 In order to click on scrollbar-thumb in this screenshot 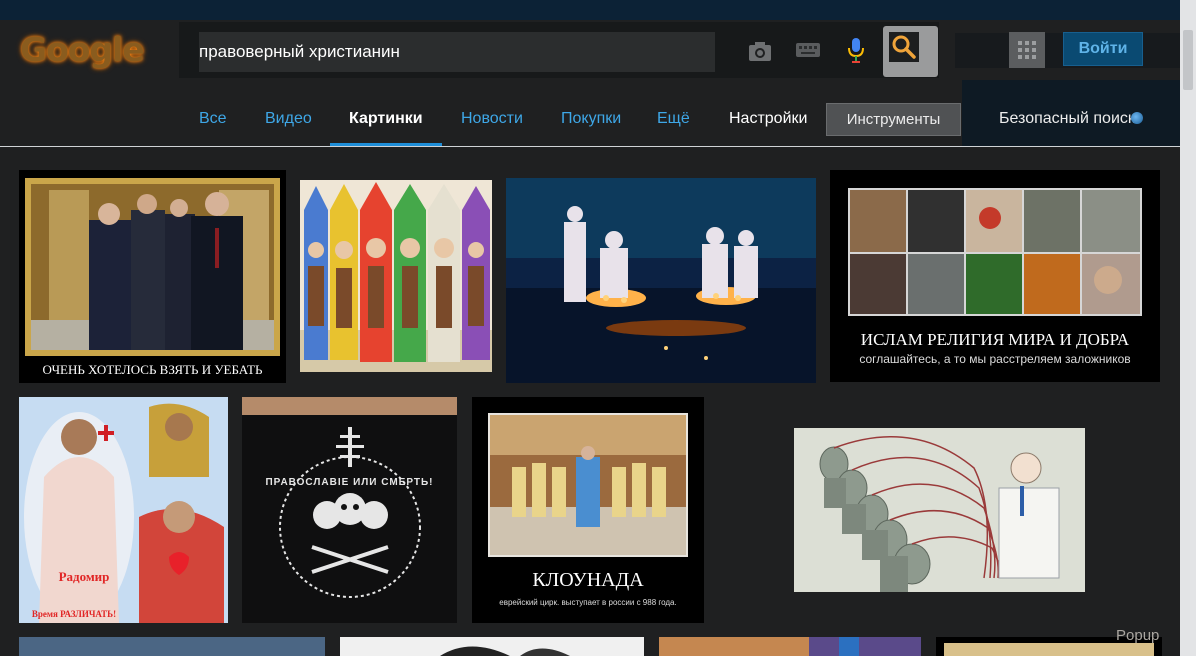, I will do `click(1188, 60)`.